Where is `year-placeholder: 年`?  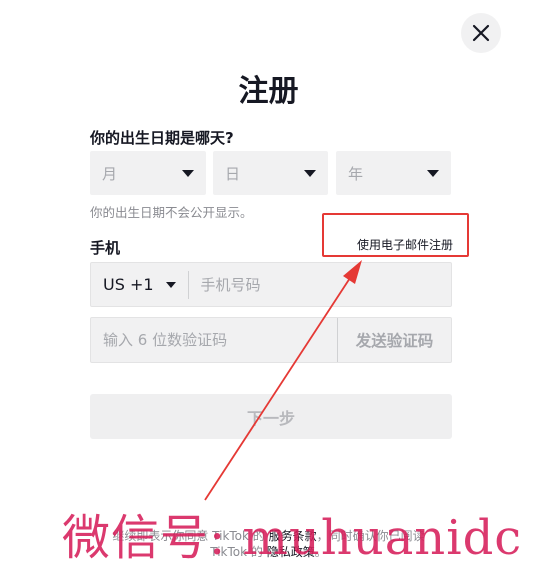 year-placeholder: 年 is located at coordinates (356, 173).